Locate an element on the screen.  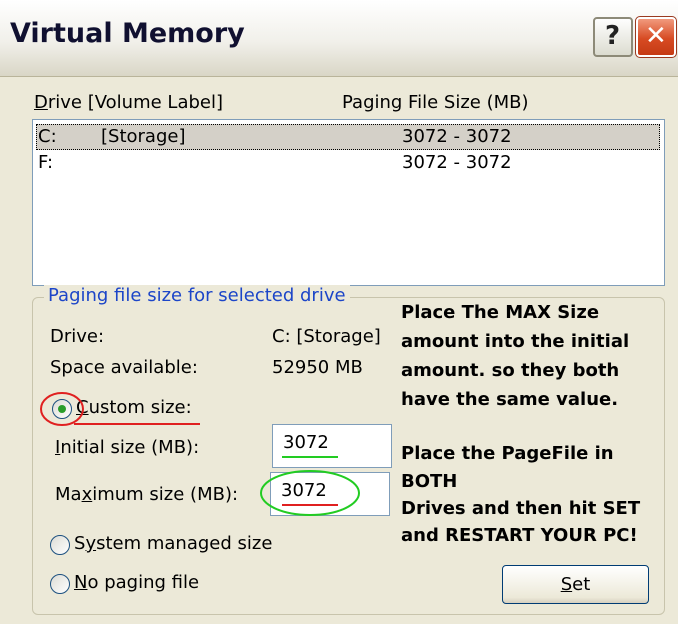
space-value: 52950 MB is located at coordinates (317, 367).